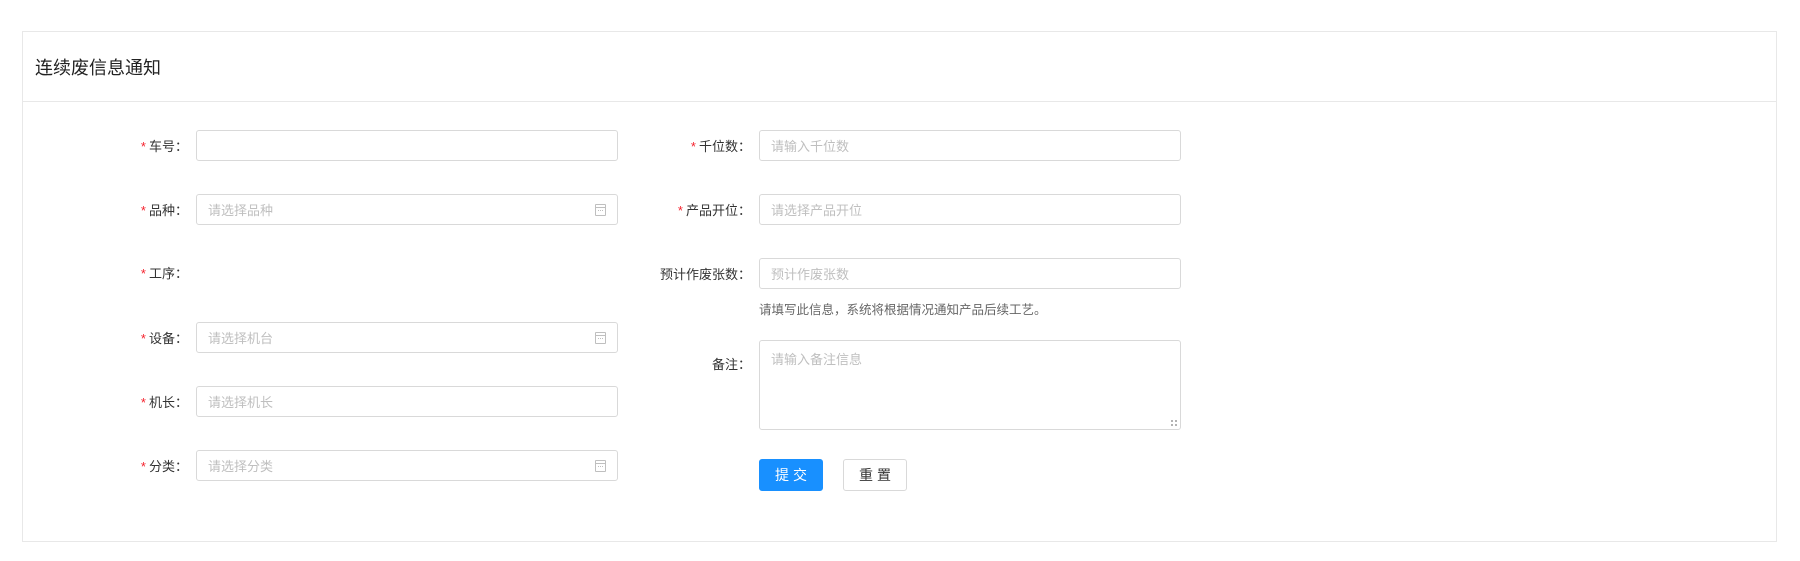 The height and width of the screenshot is (561, 1800). I want to click on form-row-process: * 工序：, so click(163, 273).